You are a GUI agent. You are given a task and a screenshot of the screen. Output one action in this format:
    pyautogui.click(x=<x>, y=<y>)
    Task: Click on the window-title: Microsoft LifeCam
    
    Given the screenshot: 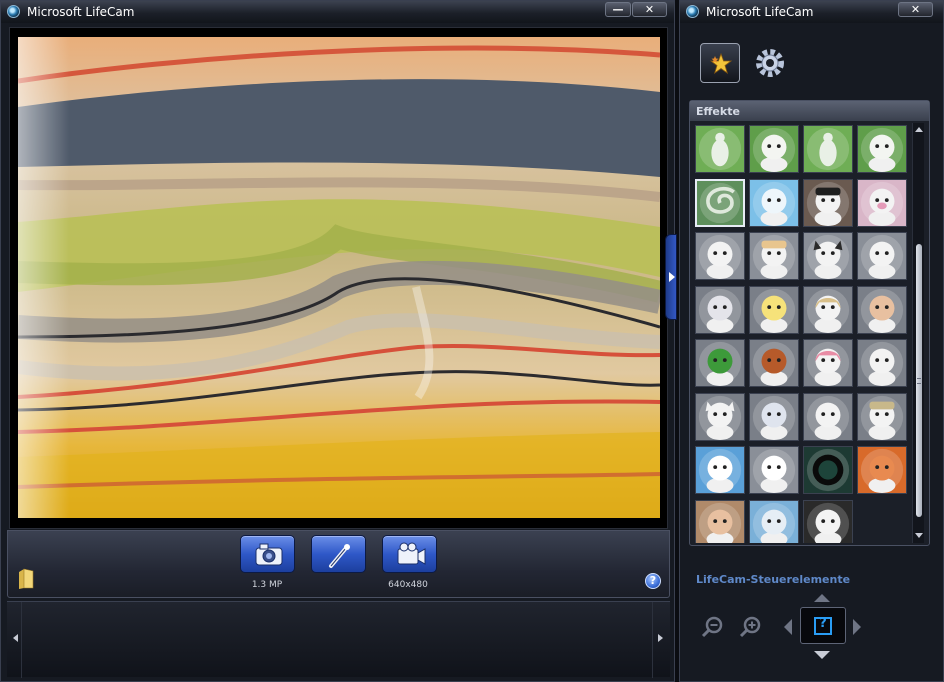 What is the action you would take?
    pyautogui.click(x=81, y=12)
    